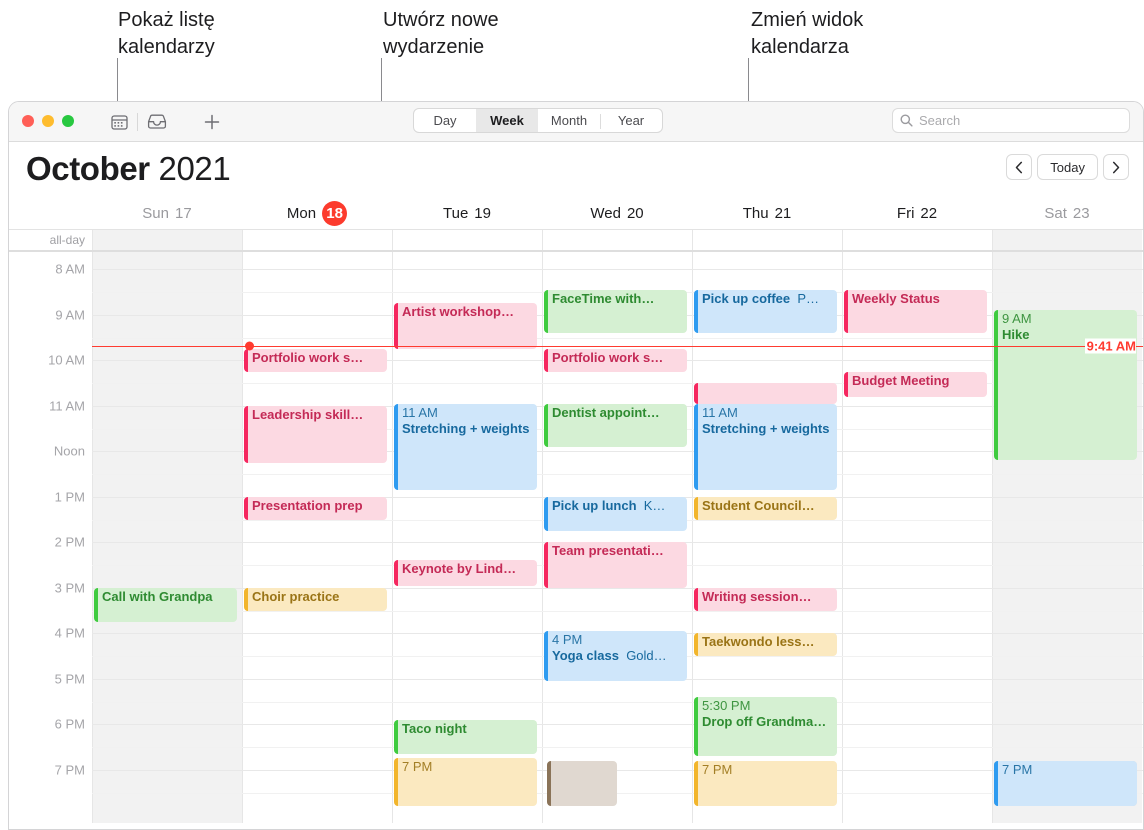 The width and height of the screenshot is (1144, 830). What do you see at coordinates (468, 729) in the screenshot?
I see `event-title: Taco night` at bounding box center [468, 729].